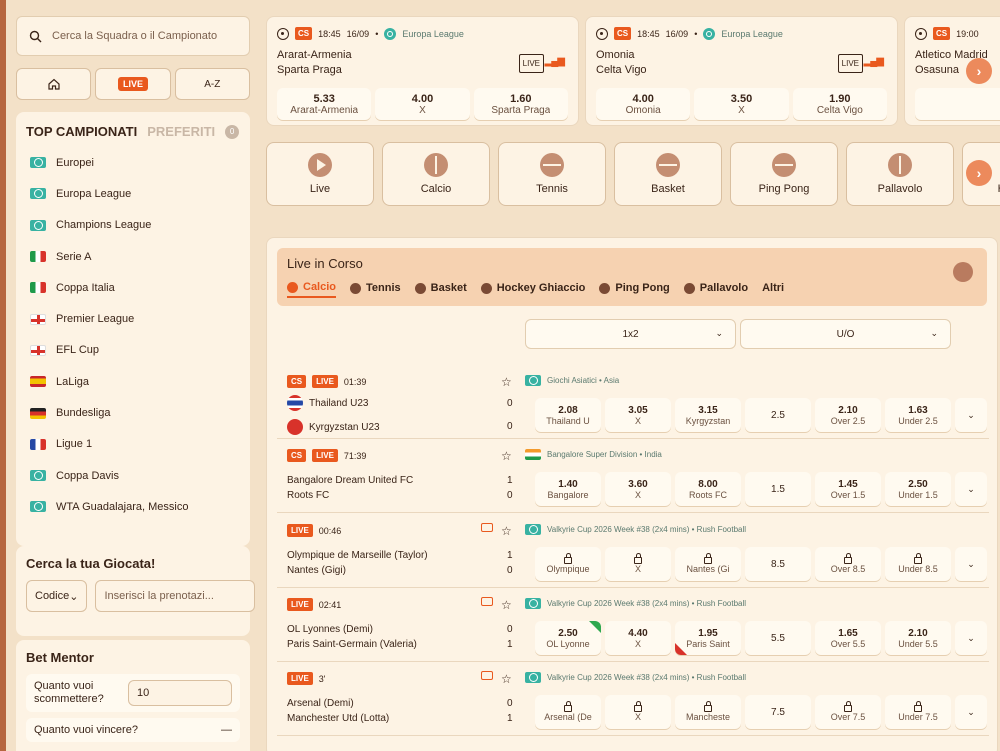 The width and height of the screenshot is (1000, 751). What do you see at coordinates (979, 71) in the screenshot?
I see `featured-next-arrow: ›` at bounding box center [979, 71].